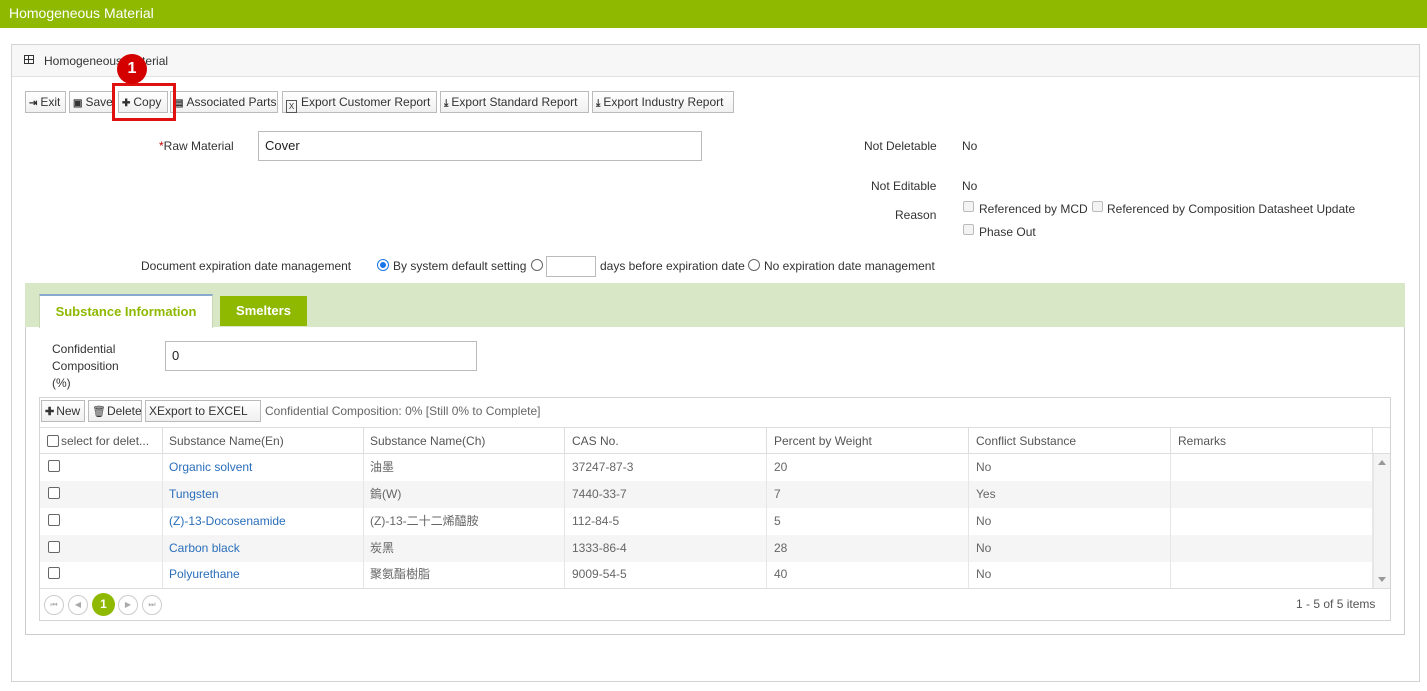 This screenshot has width=1427, height=691. Describe the element at coordinates (968, 229) in the screenshot. I see `reason-phase-out-checkbox` at that location.